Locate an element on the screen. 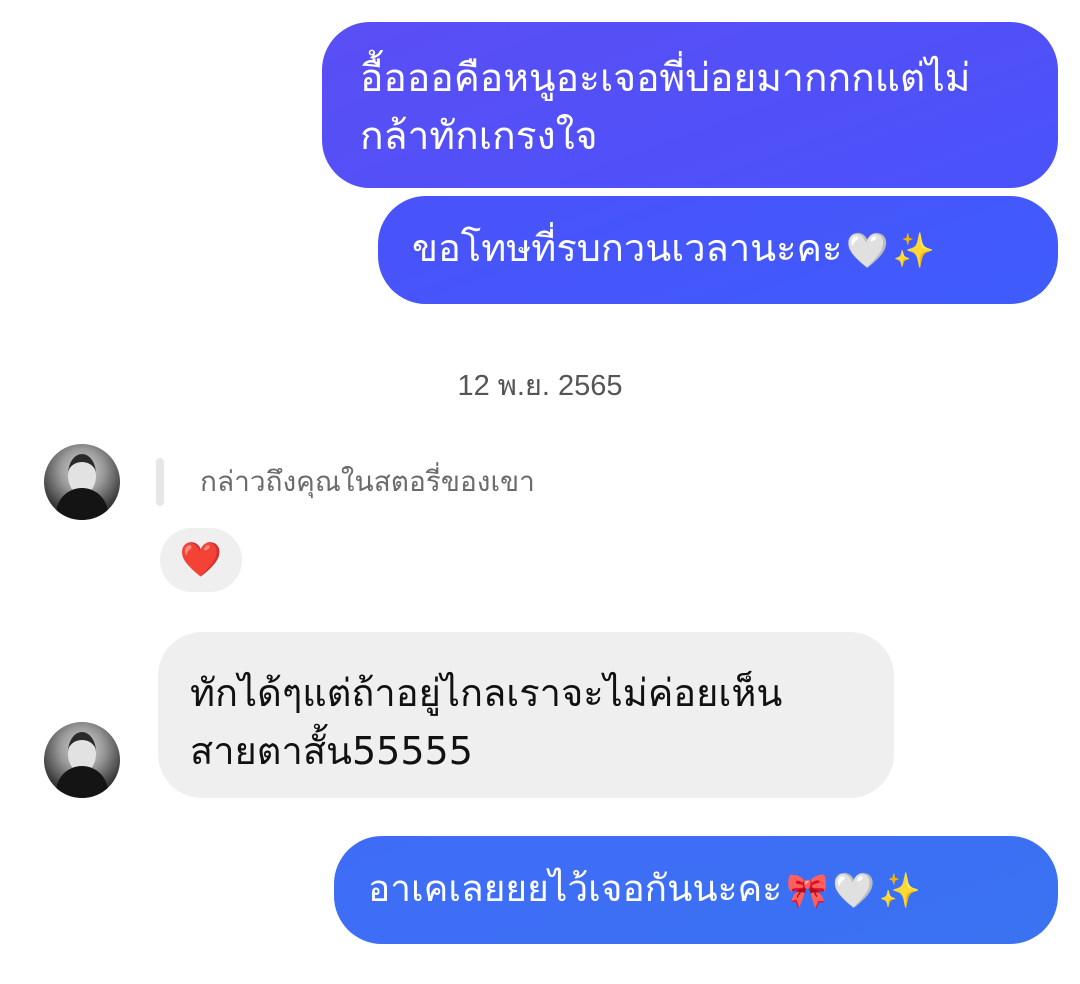 The image size is (1080, 984). sent-message-bubble: อาเคเลยยยไว้เจอกันนะคะ 🎀 🤍 ✨ is located at coordinates (696, 890).